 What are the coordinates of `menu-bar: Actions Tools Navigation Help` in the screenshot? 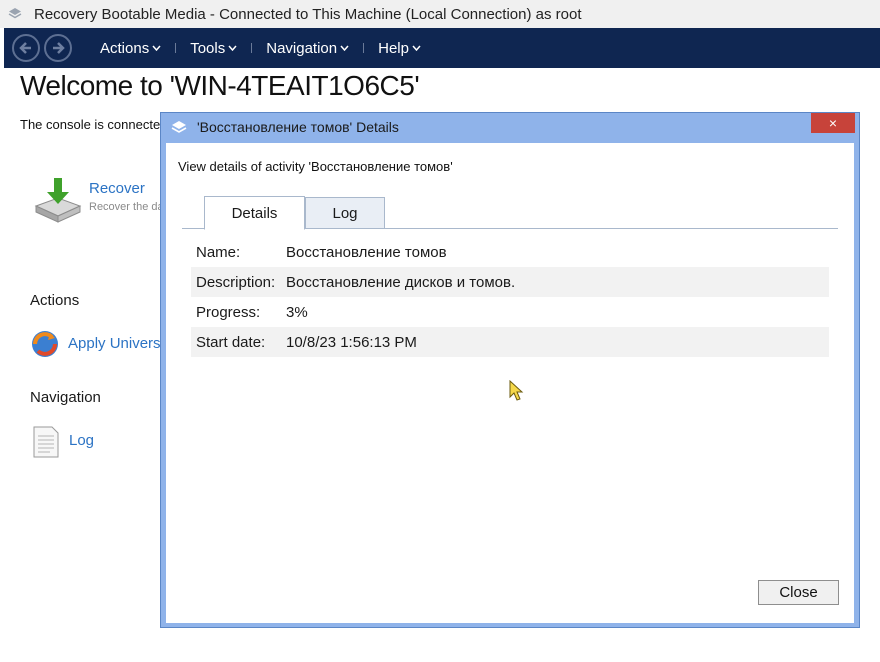 It's located at (260, 48).